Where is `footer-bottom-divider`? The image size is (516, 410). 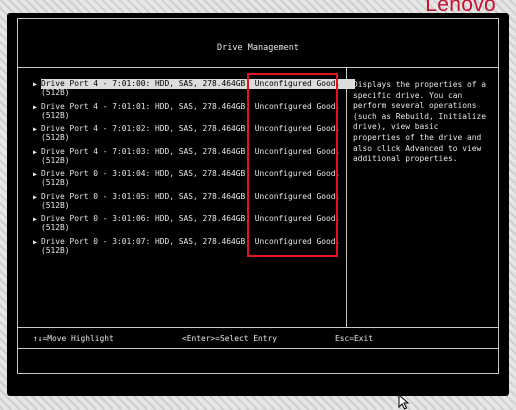
footer-bottom-divider is located at coordinates (258, 348).